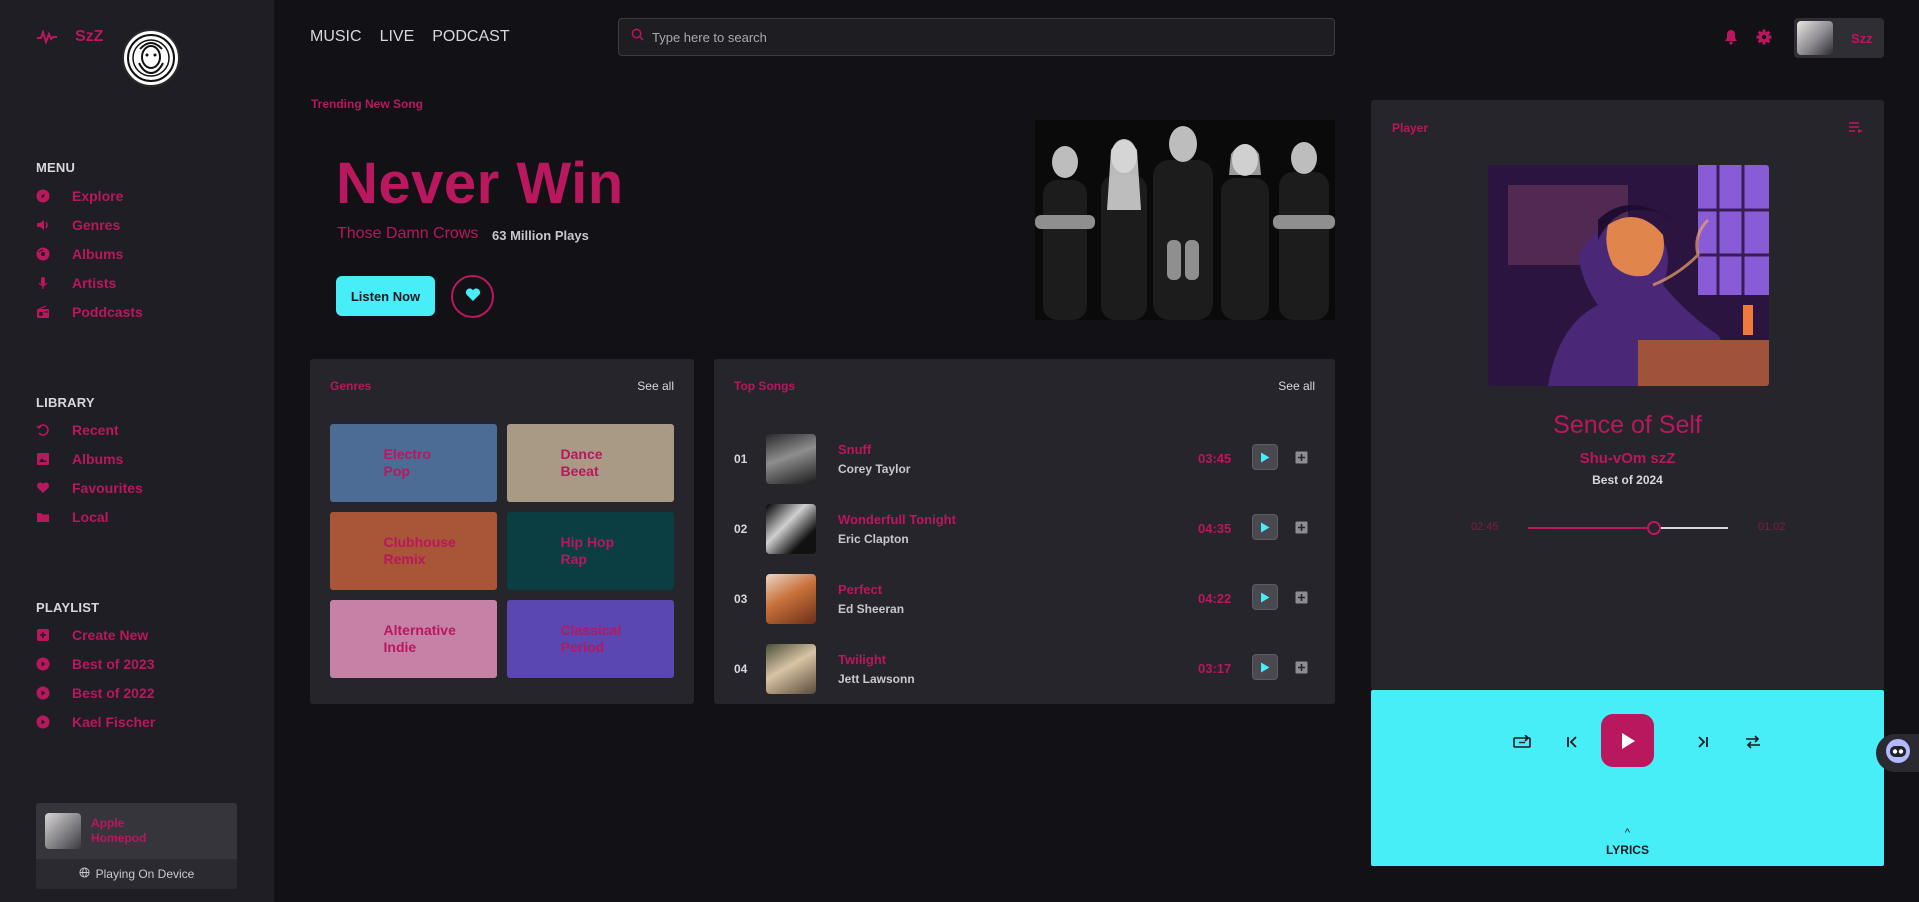  I want to click on sidebar-item-best-of-2023: Best of 2023, so click(95, 663).